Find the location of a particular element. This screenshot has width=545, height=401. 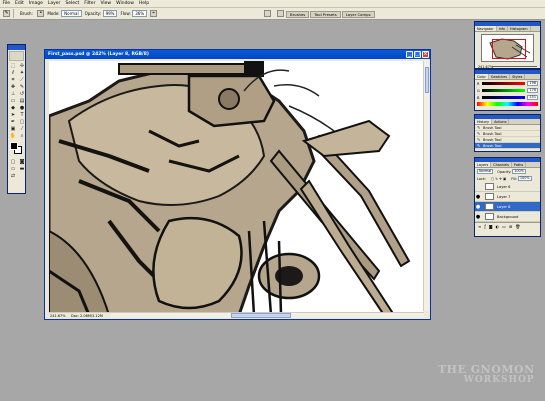

new-layer-icon: ⊞ is located at coordinates (510, 226).